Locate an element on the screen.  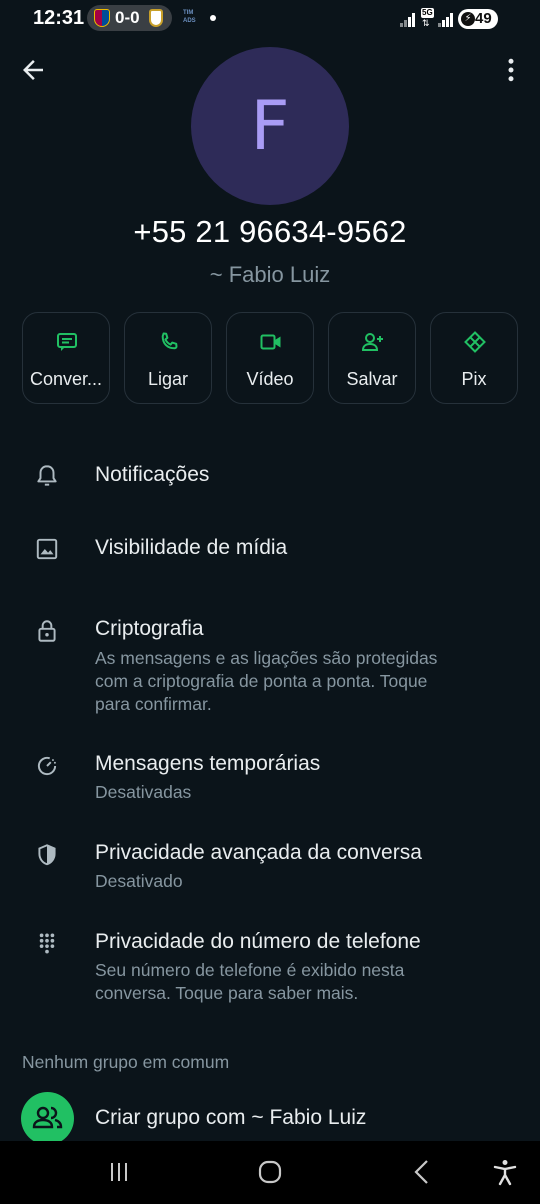
phone-privacy-description-line: Seu número de telefone é exibido nesta is located at coordinates (250, 970).